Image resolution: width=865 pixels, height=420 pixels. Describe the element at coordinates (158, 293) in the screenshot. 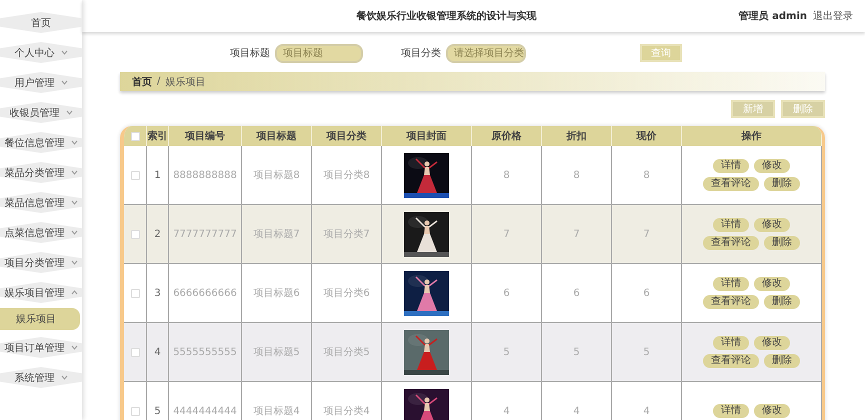

I see `table-cell: 3` at that location.